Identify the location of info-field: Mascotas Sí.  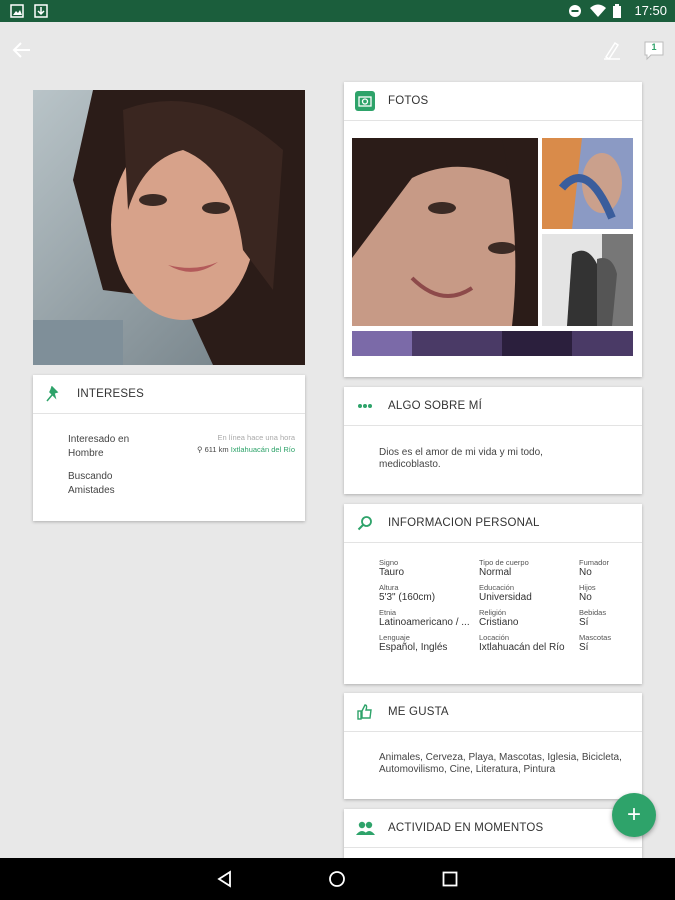
(595, 643).